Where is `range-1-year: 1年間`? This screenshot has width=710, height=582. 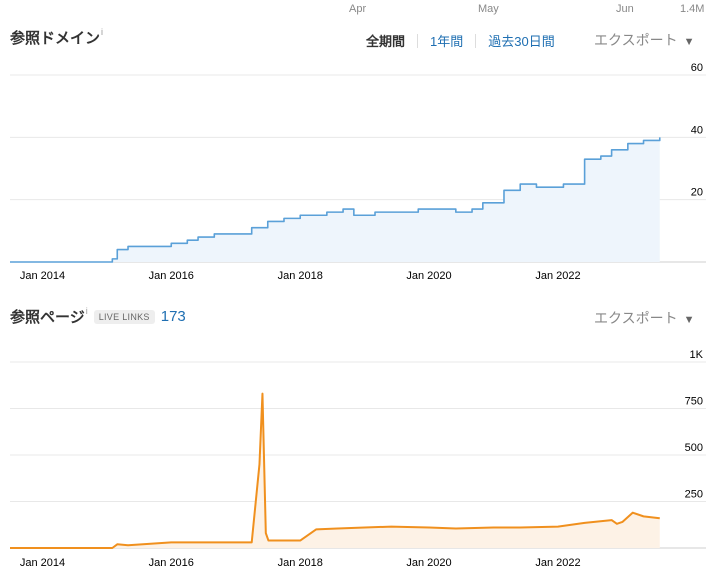
range-1-year: 1年間 is located at coordinates (446, 40).